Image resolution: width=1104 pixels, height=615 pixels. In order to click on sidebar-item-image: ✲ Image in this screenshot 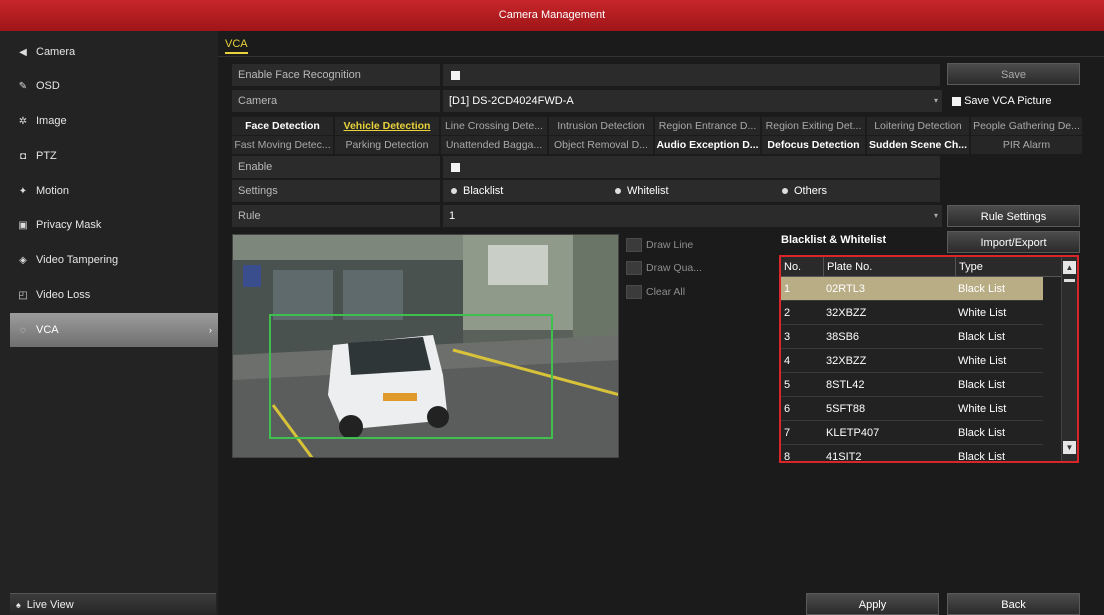, I will do `click(114, 121)`.